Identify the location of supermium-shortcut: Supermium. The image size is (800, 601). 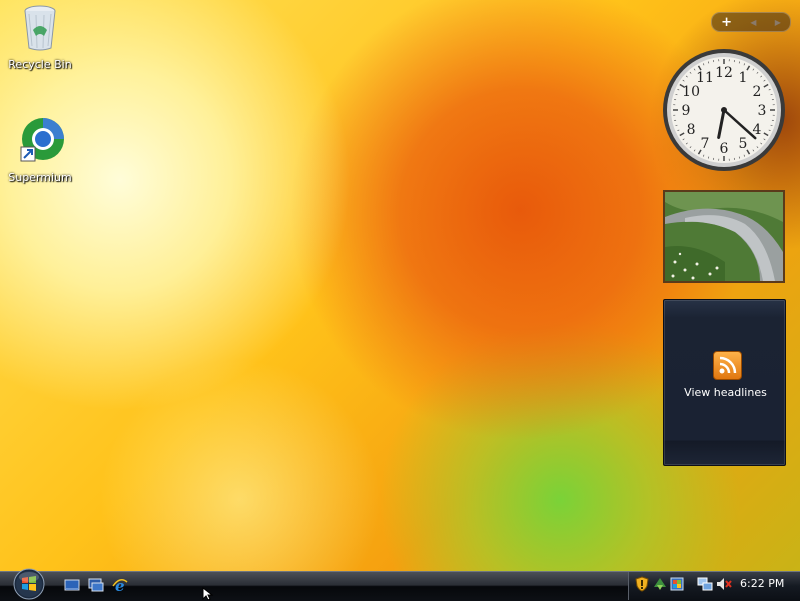
(40, 150).